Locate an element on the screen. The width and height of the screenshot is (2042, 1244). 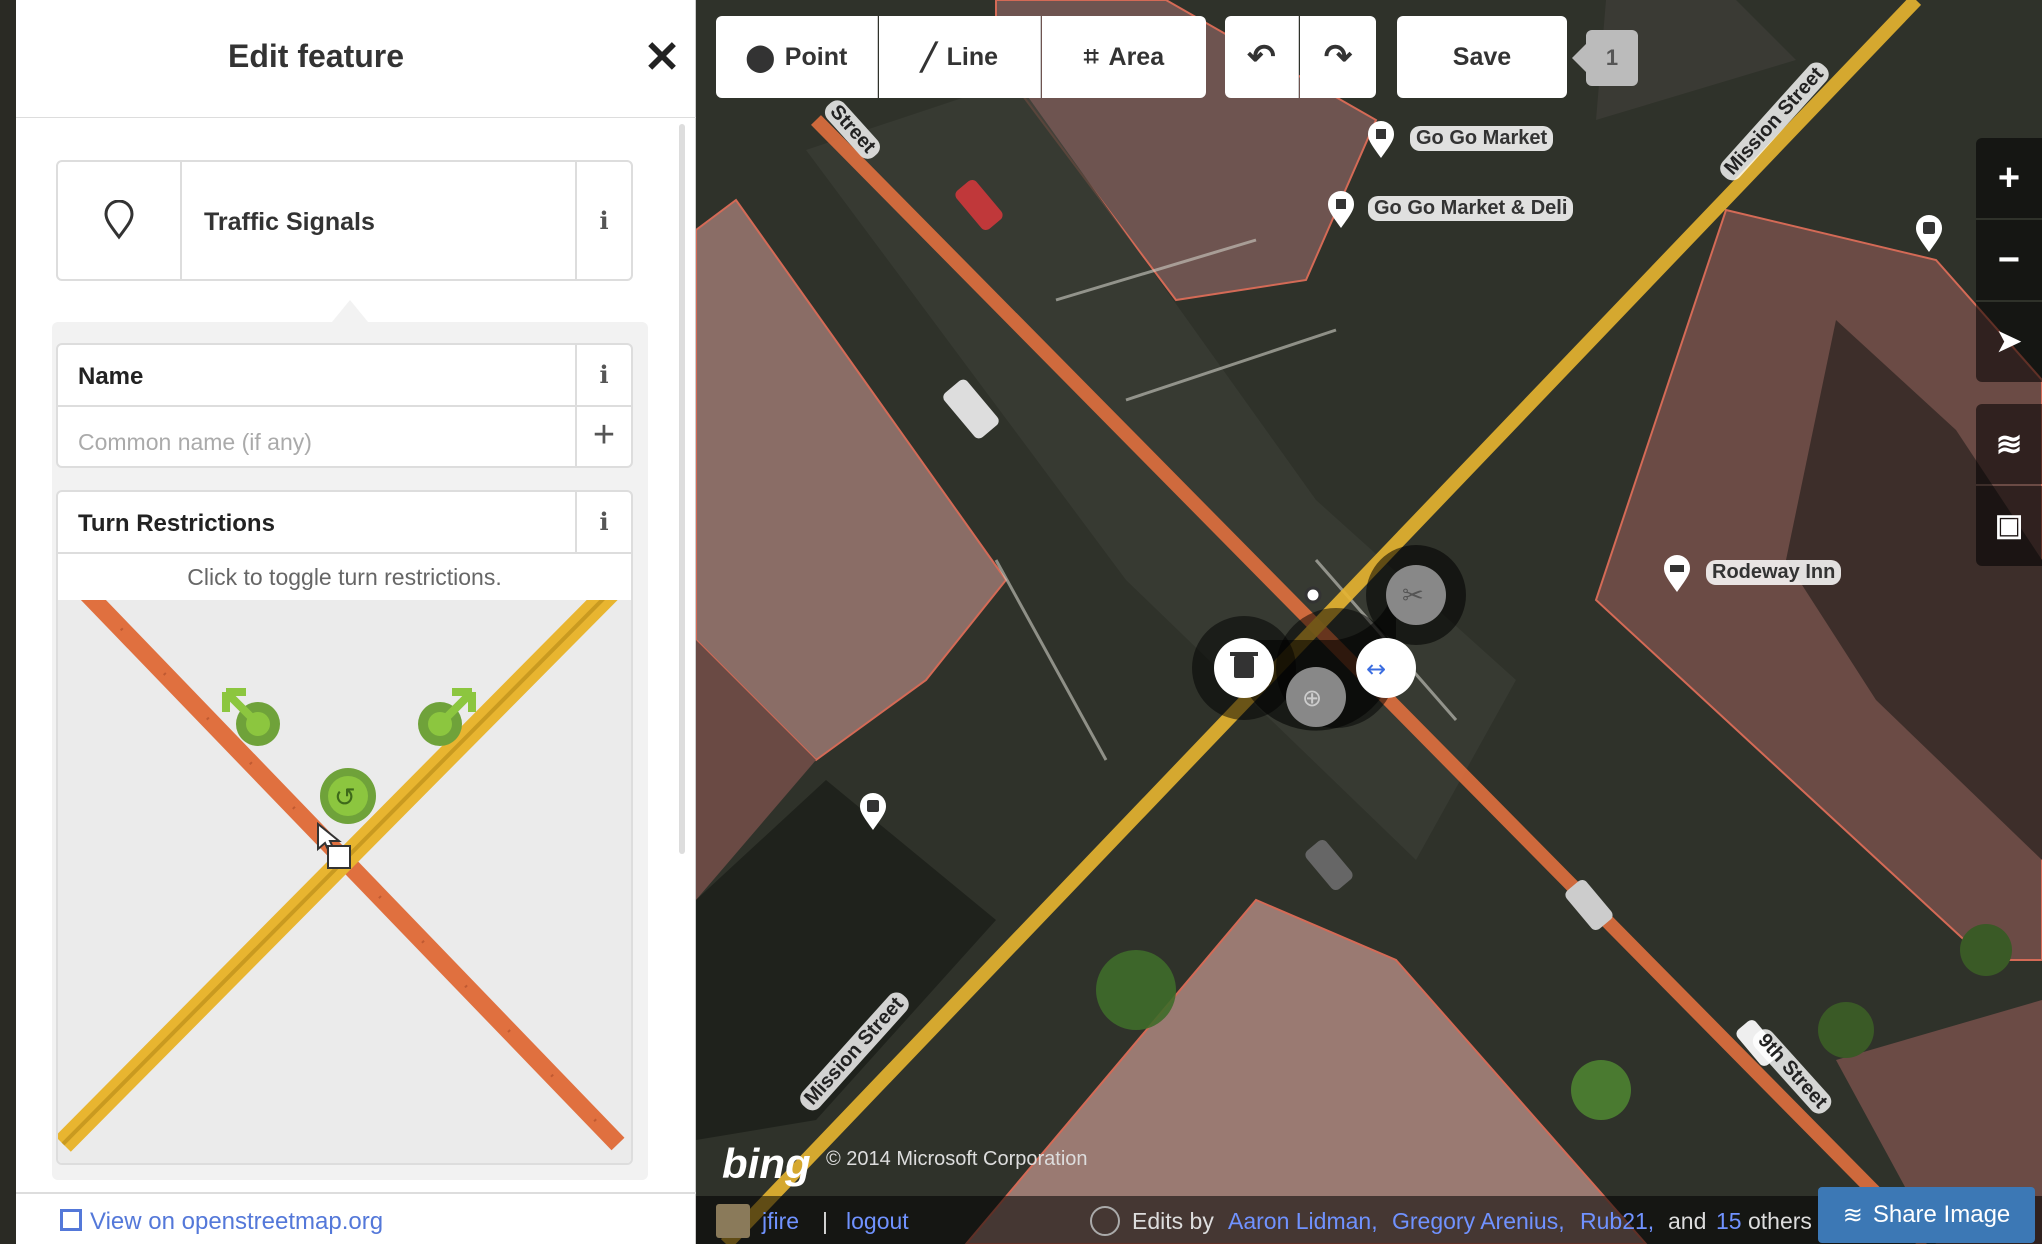
user-avatar is located at coordinates (733, 1221).